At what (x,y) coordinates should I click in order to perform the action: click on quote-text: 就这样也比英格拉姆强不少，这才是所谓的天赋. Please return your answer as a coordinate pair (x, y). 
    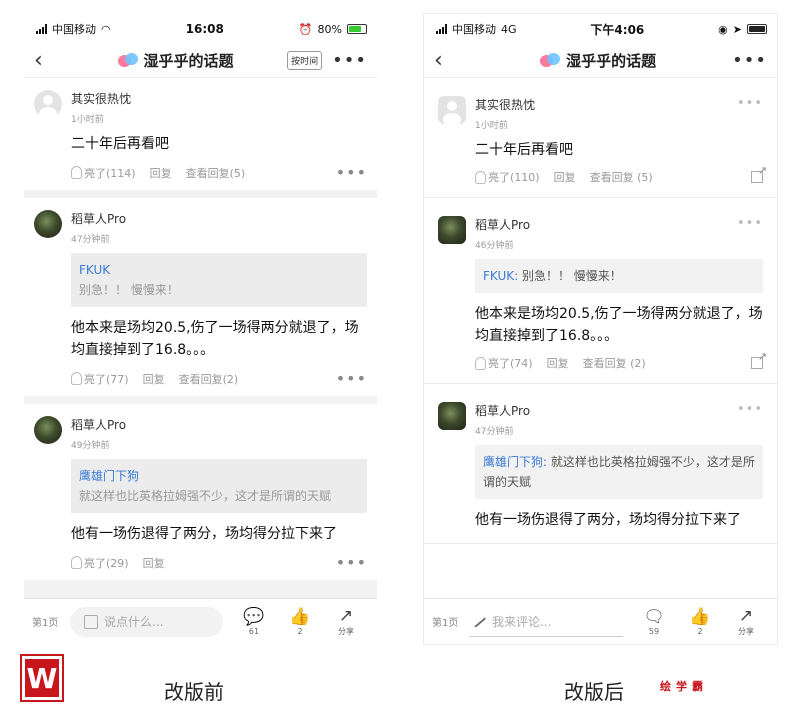
    Looking at the image, I should click on (205, 496).